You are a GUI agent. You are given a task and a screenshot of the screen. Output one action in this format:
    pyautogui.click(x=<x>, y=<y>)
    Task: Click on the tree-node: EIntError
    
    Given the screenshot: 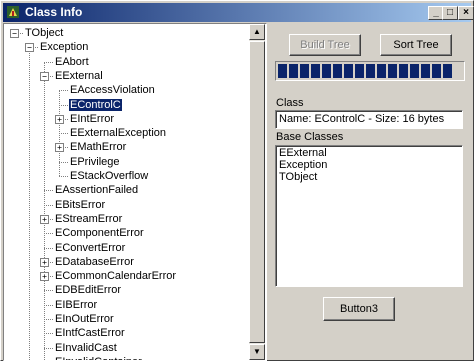 What is the action you would take?
    pyautogui.click(x=92, y=119)
    